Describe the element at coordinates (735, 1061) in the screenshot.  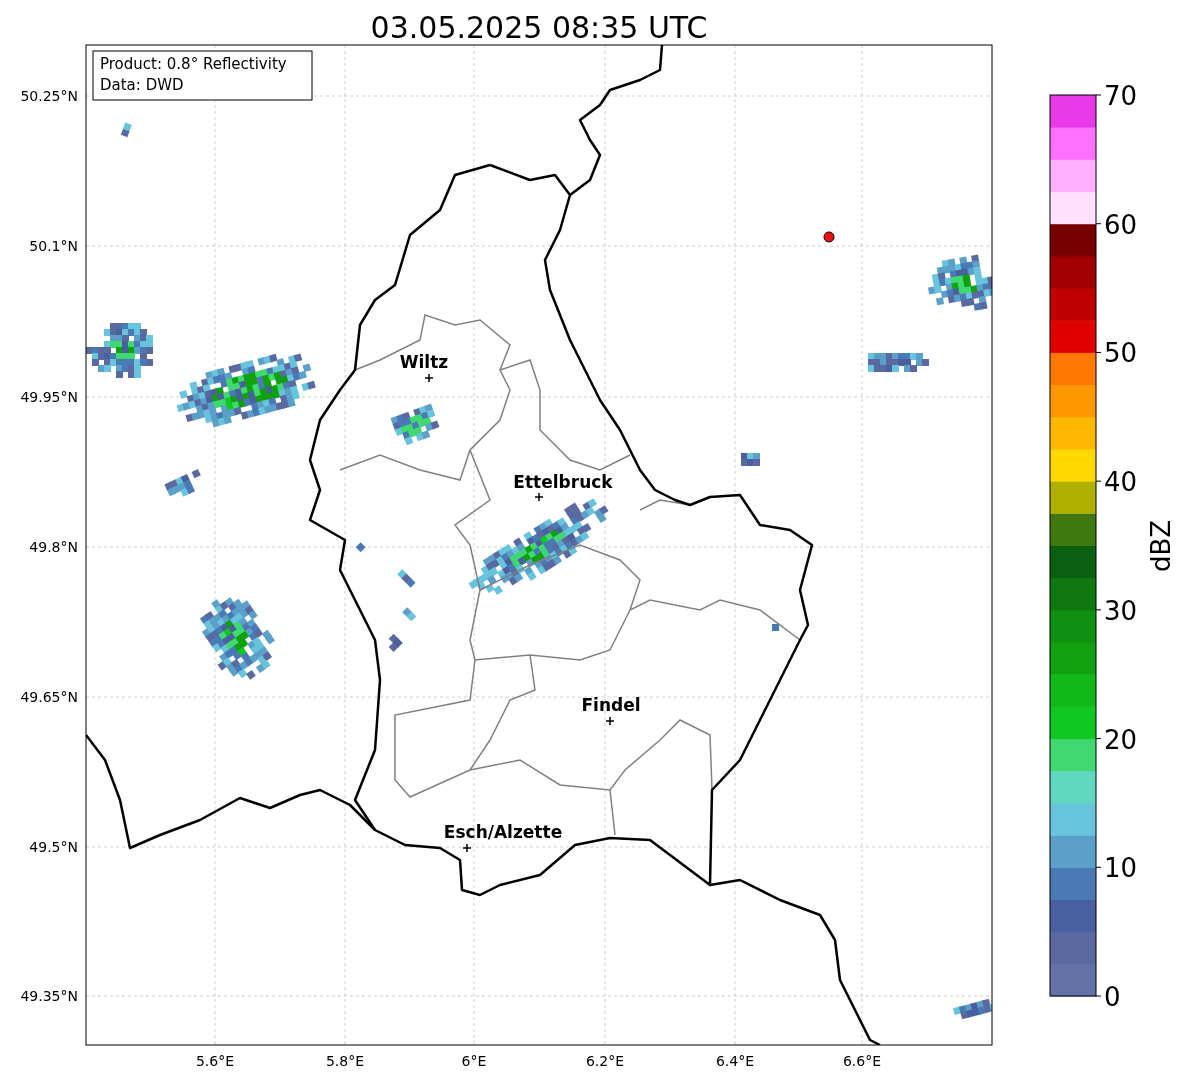
I see `longitude-label: 6.4°E` at that location.